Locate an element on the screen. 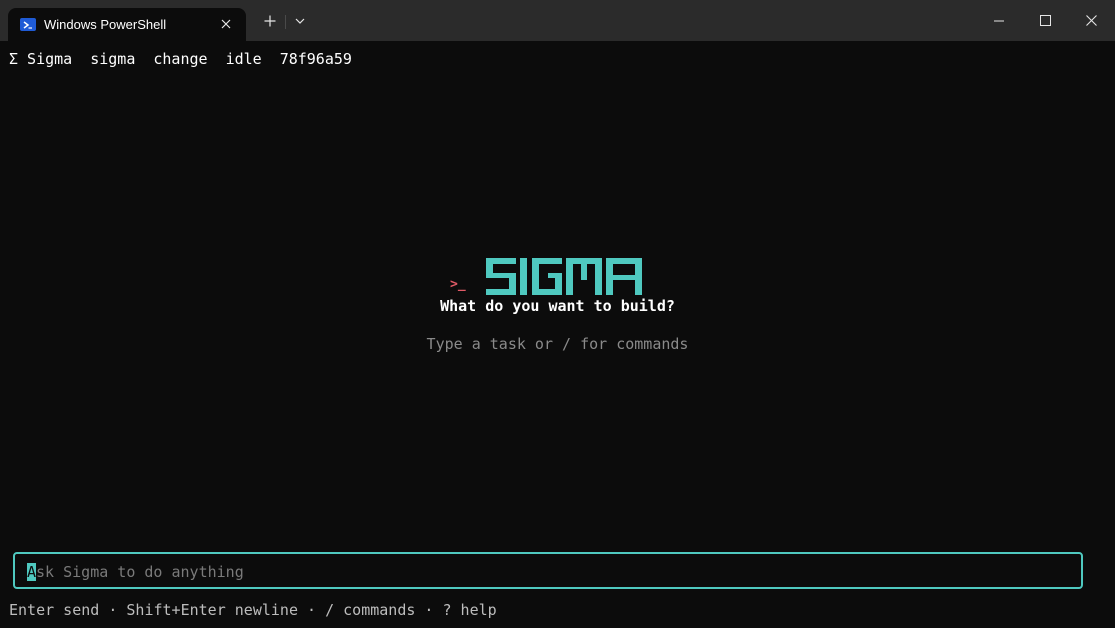 The height and width of the screenshot is (628, 1115). window-titlebar: Windows PowerShell is located at coordinates (557, 20).